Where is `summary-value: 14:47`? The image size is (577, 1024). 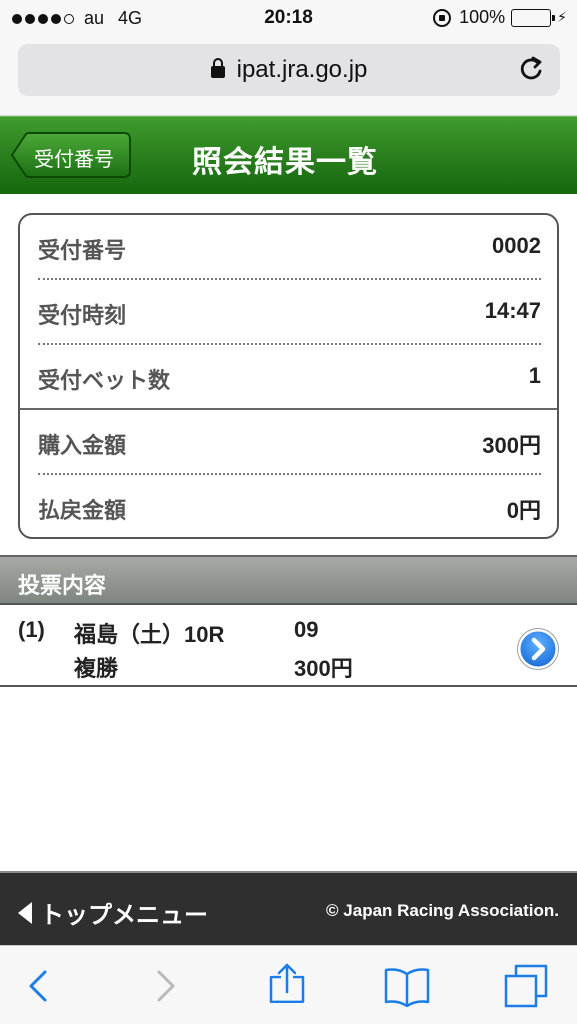 summary-value: 14:47 is located at coordinates (512, 310).